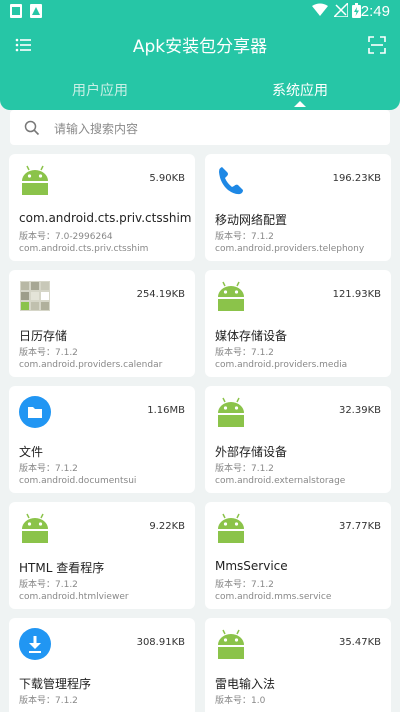 The width and height of the screenshot is (400, 712). I want to click on search-bar, so click(200, 128).